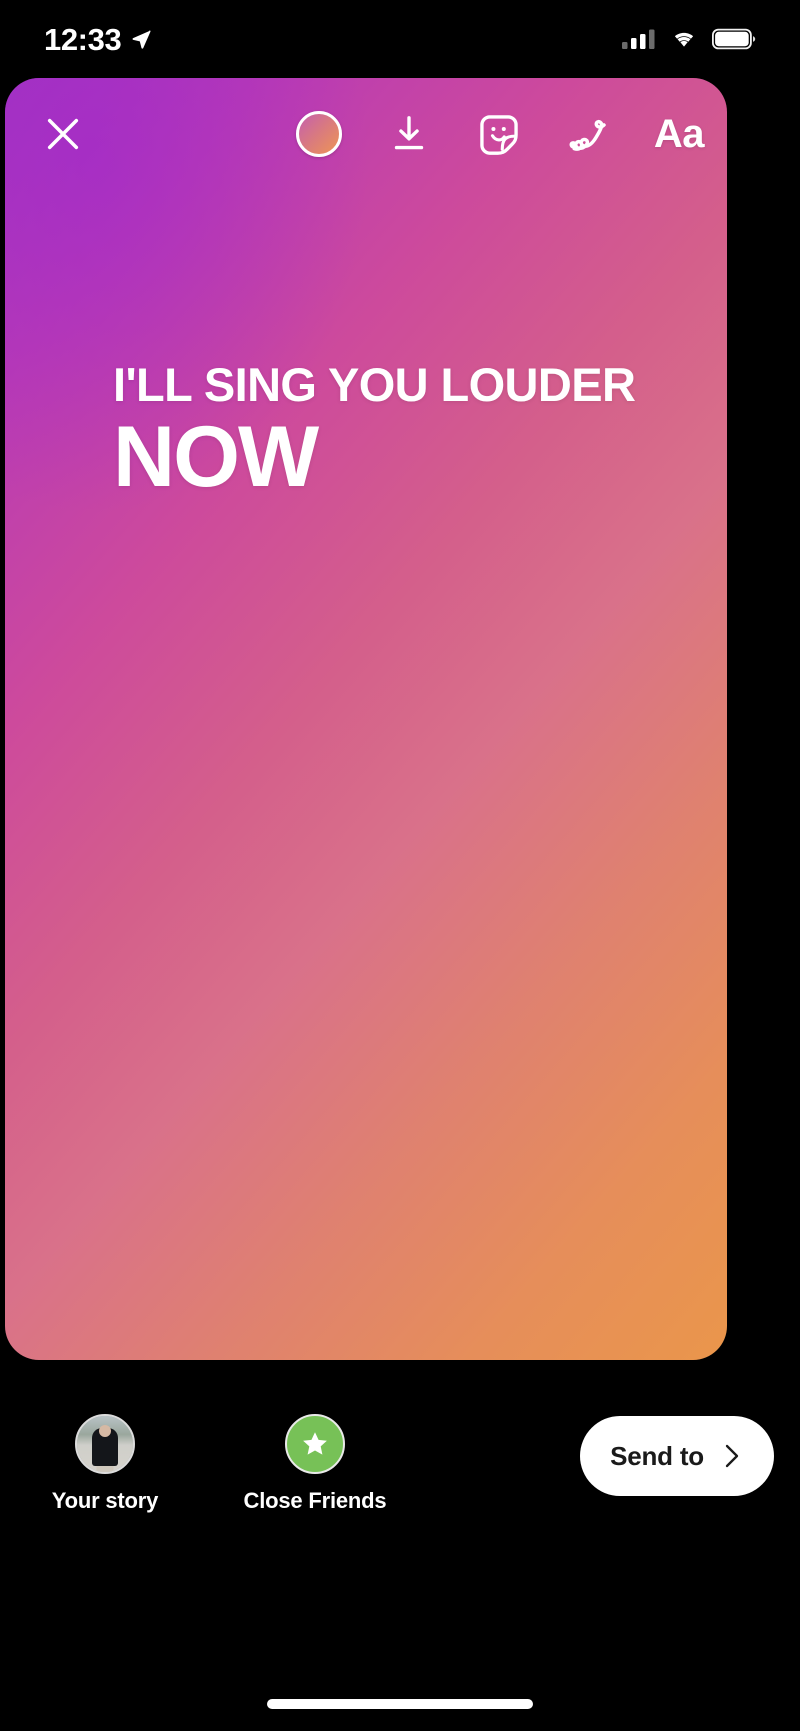 The width and height of the screenshot is (800, 1731). I want to click on gradient-circle-icon, so click(319, 134).